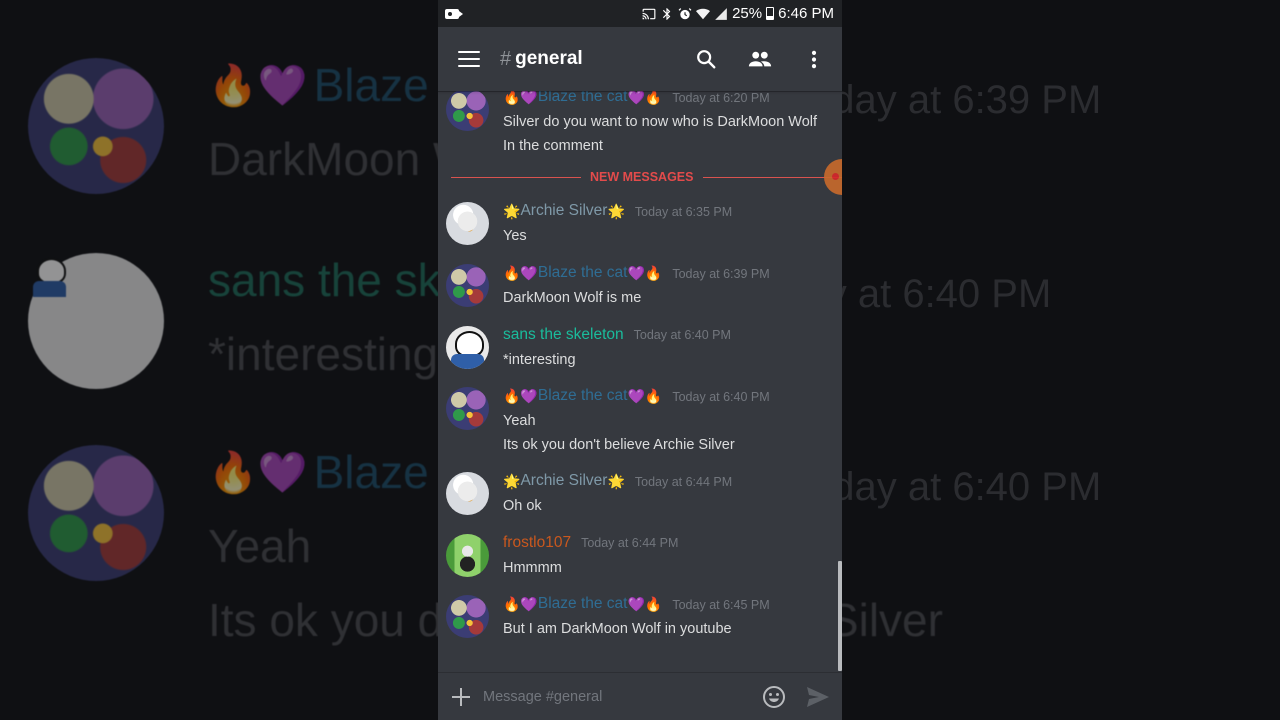 The height and width of the screenshot is (720, 1280). I want to click on message-text: Its ok you don't believe Archie Silver, so click(619, 445).